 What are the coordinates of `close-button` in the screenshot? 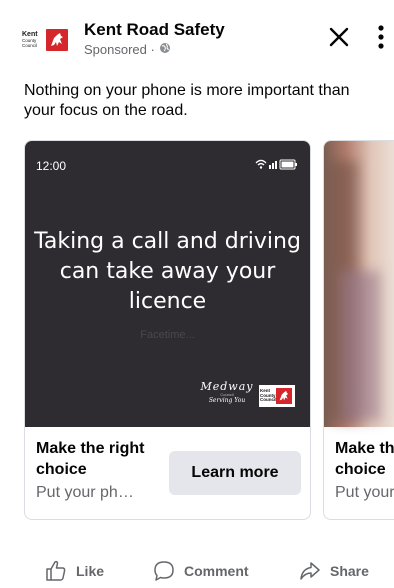 It's located at (339, 37).